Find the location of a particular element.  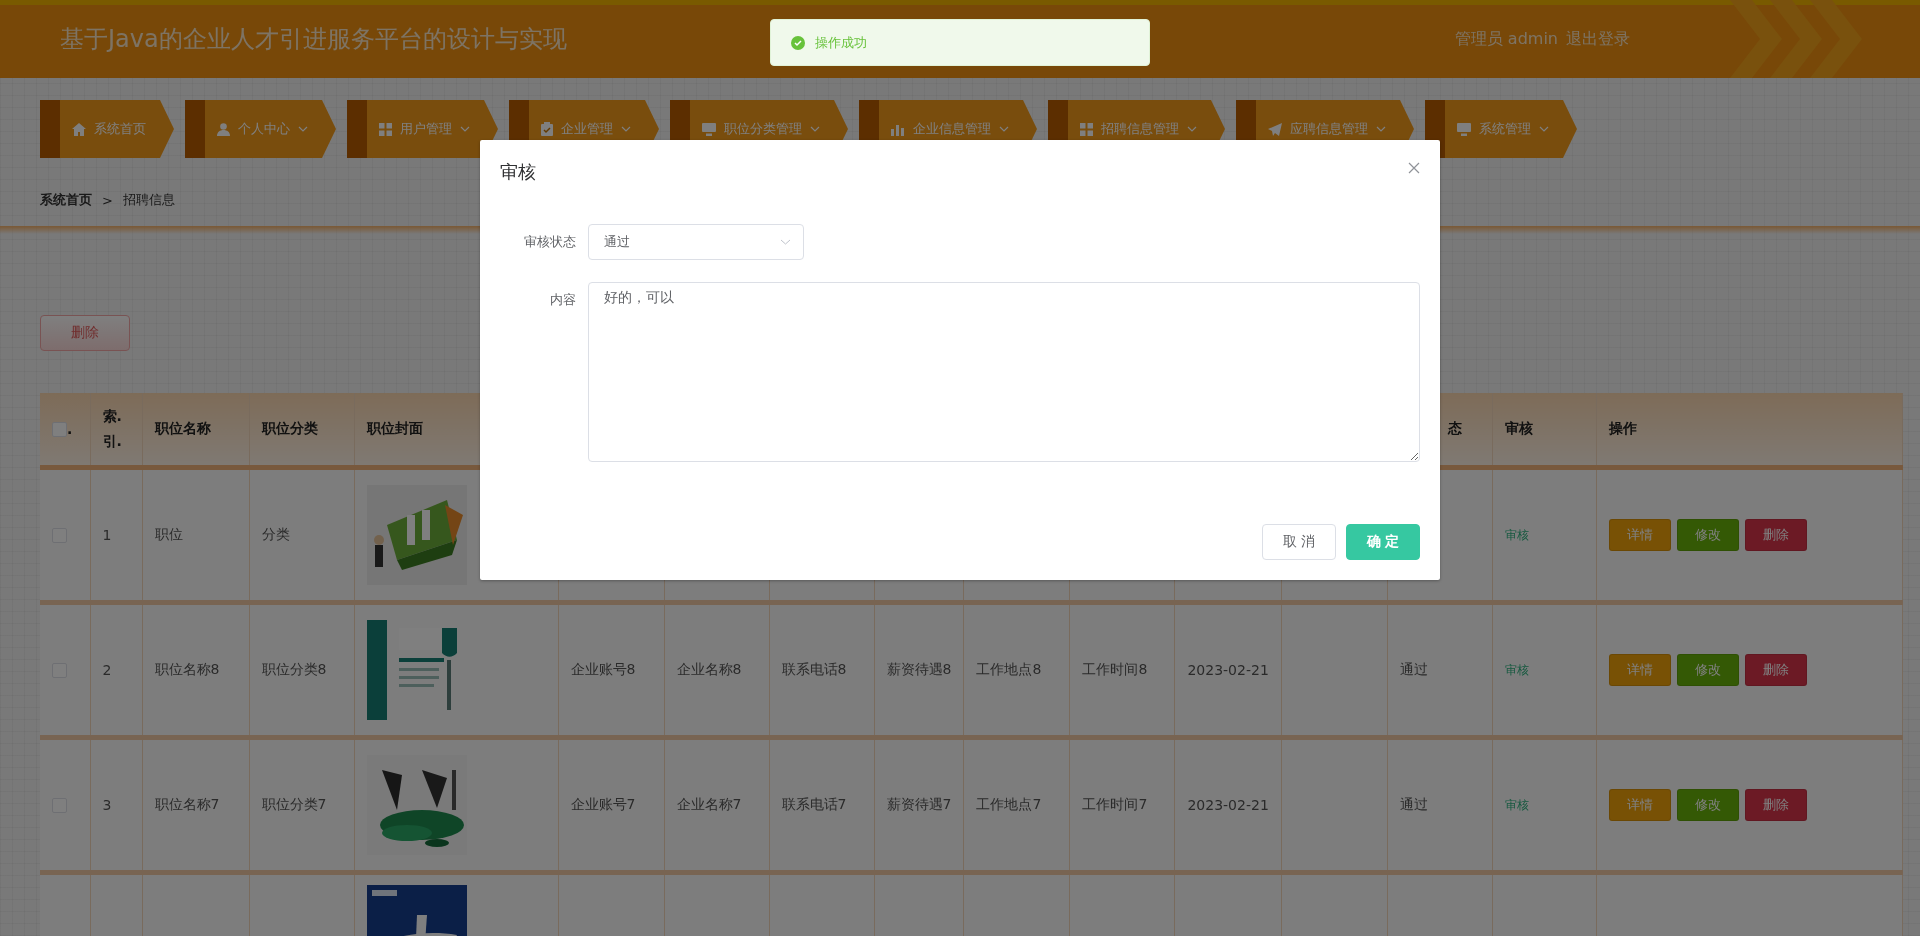

table-cell: 联系电话8 is located at coordinates (814, 669).